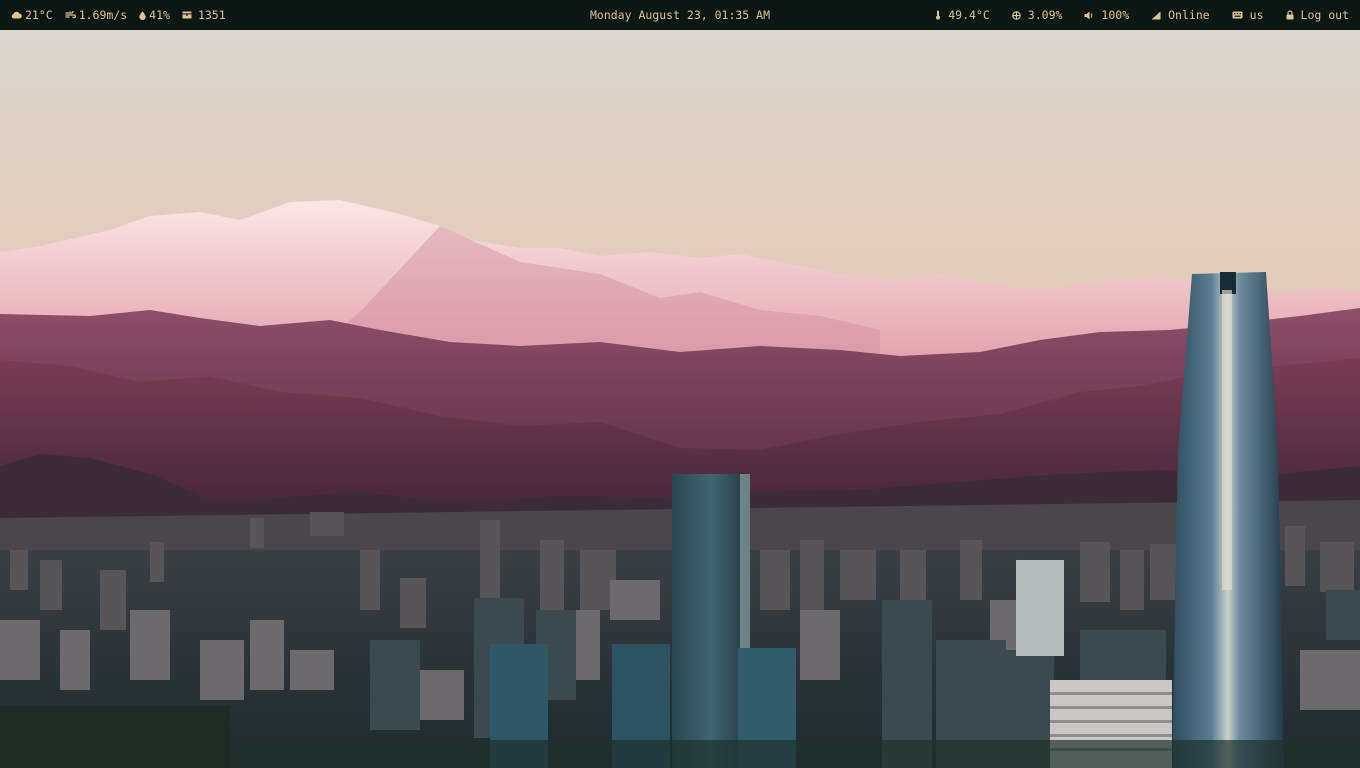 The image size is (1360, 768). What do you see at coordinates (142, 15) in the screenshot?
I see `droplet-icon` at bounding box center [142, 15].